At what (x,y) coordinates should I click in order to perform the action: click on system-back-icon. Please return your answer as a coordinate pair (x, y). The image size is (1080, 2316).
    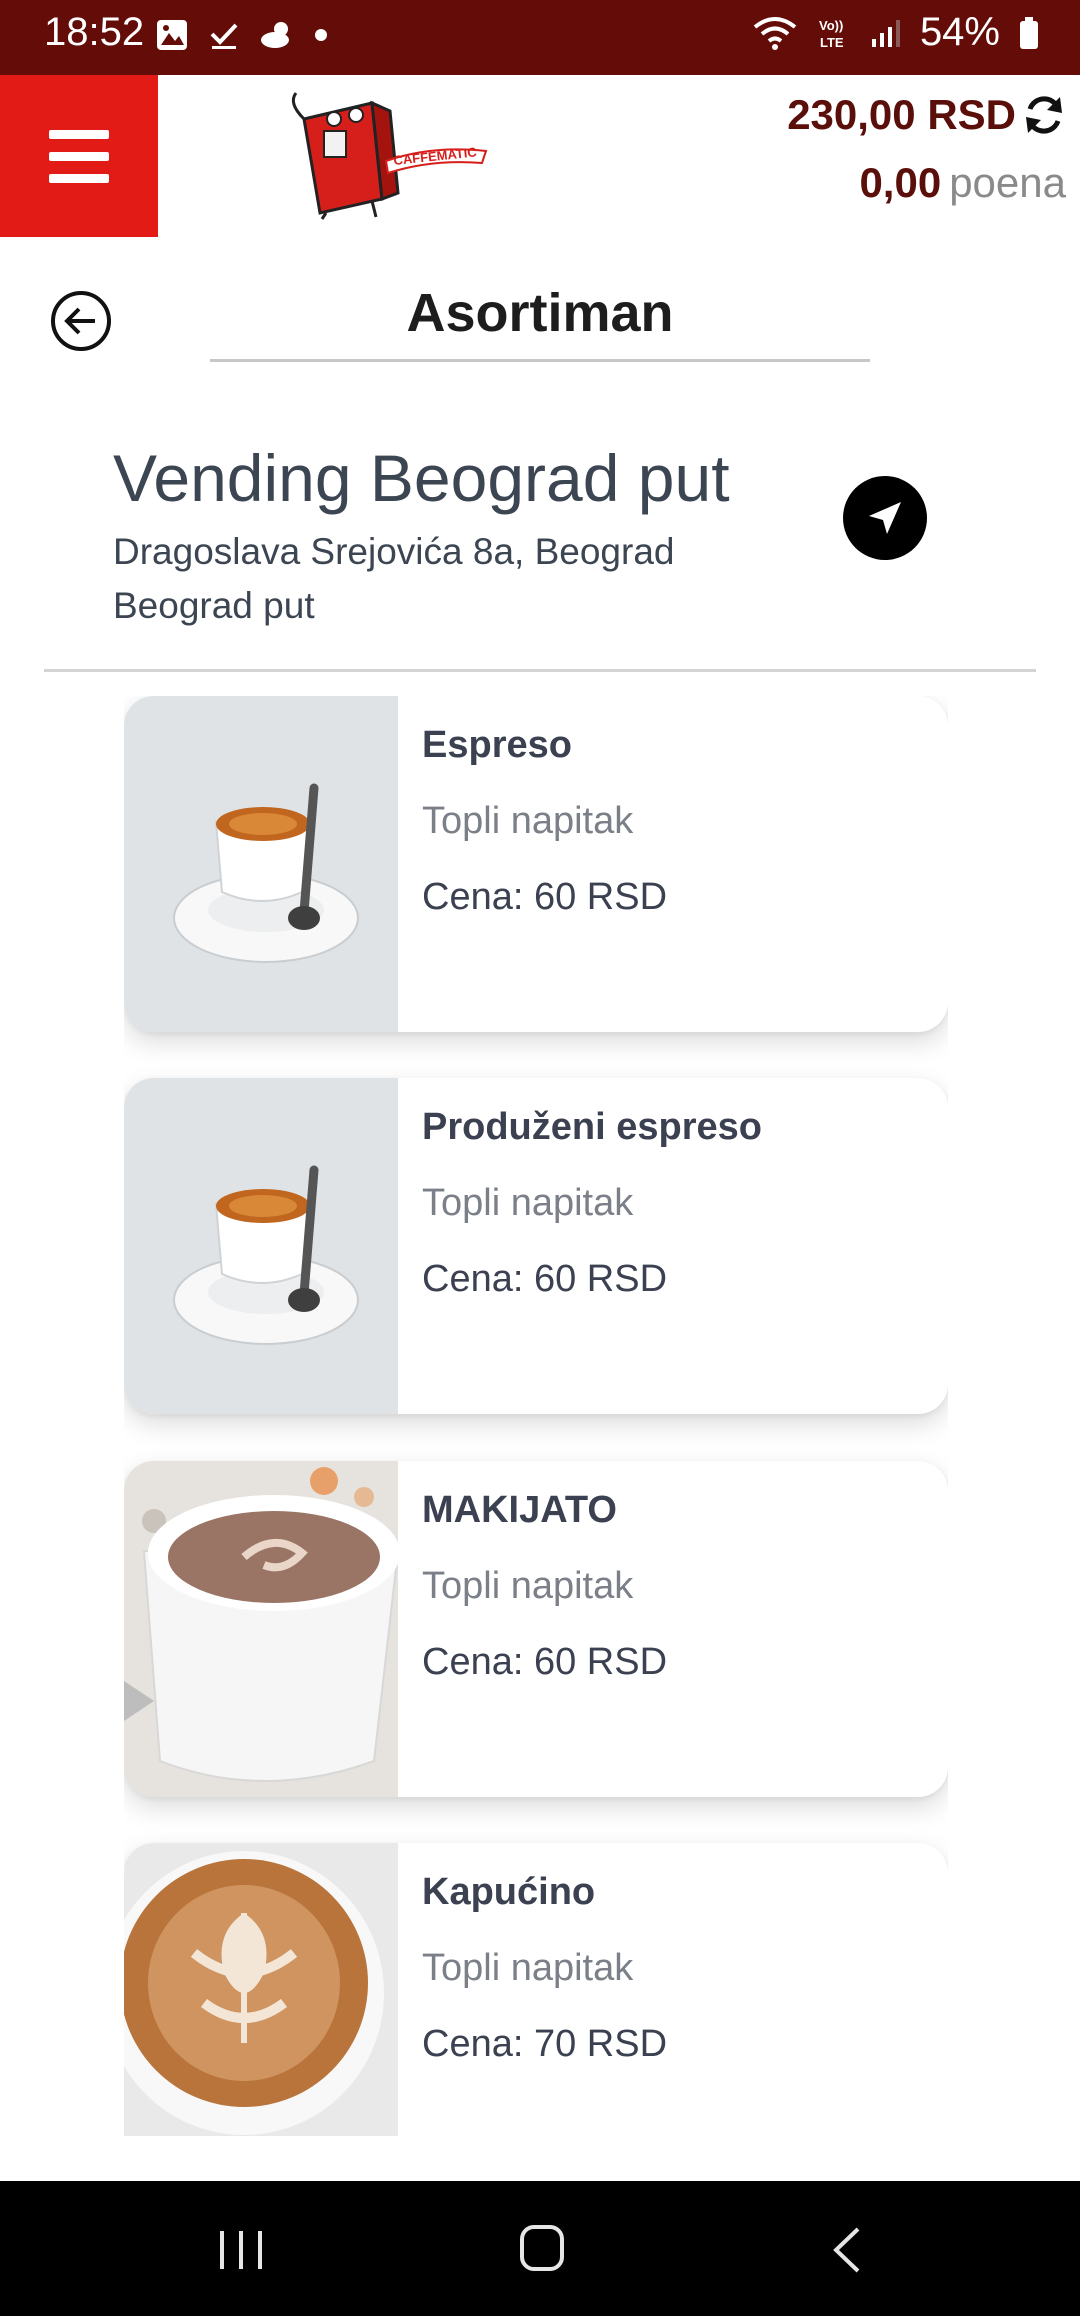
    Looking at the image, I should click on (847, 2250).